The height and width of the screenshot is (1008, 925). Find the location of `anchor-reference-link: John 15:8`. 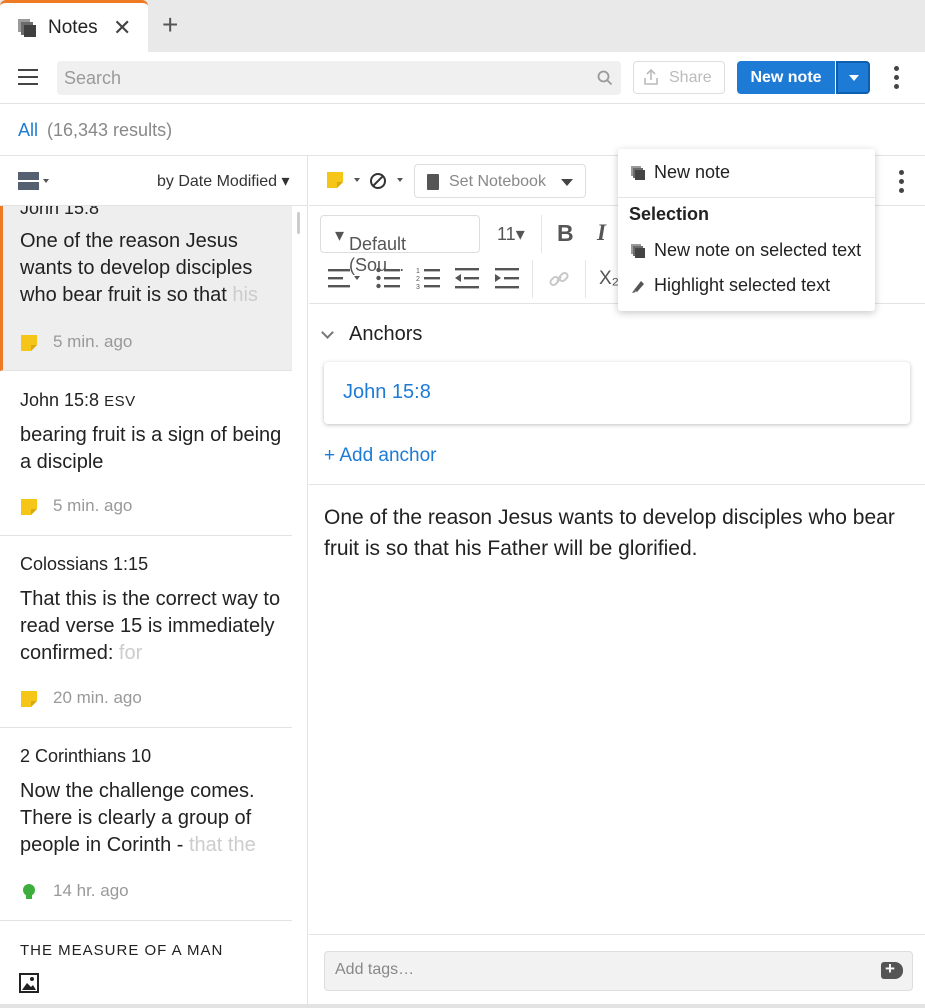

anchor-reference-link: John 15:8 is located at coordinates (387, 392).